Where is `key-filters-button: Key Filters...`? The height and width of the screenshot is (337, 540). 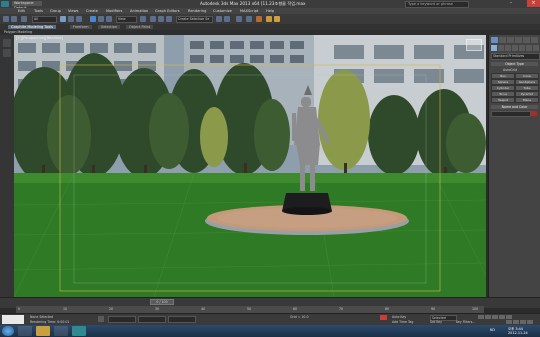 key-filters-button: Key Filters... is located at coordinates (465, 322).